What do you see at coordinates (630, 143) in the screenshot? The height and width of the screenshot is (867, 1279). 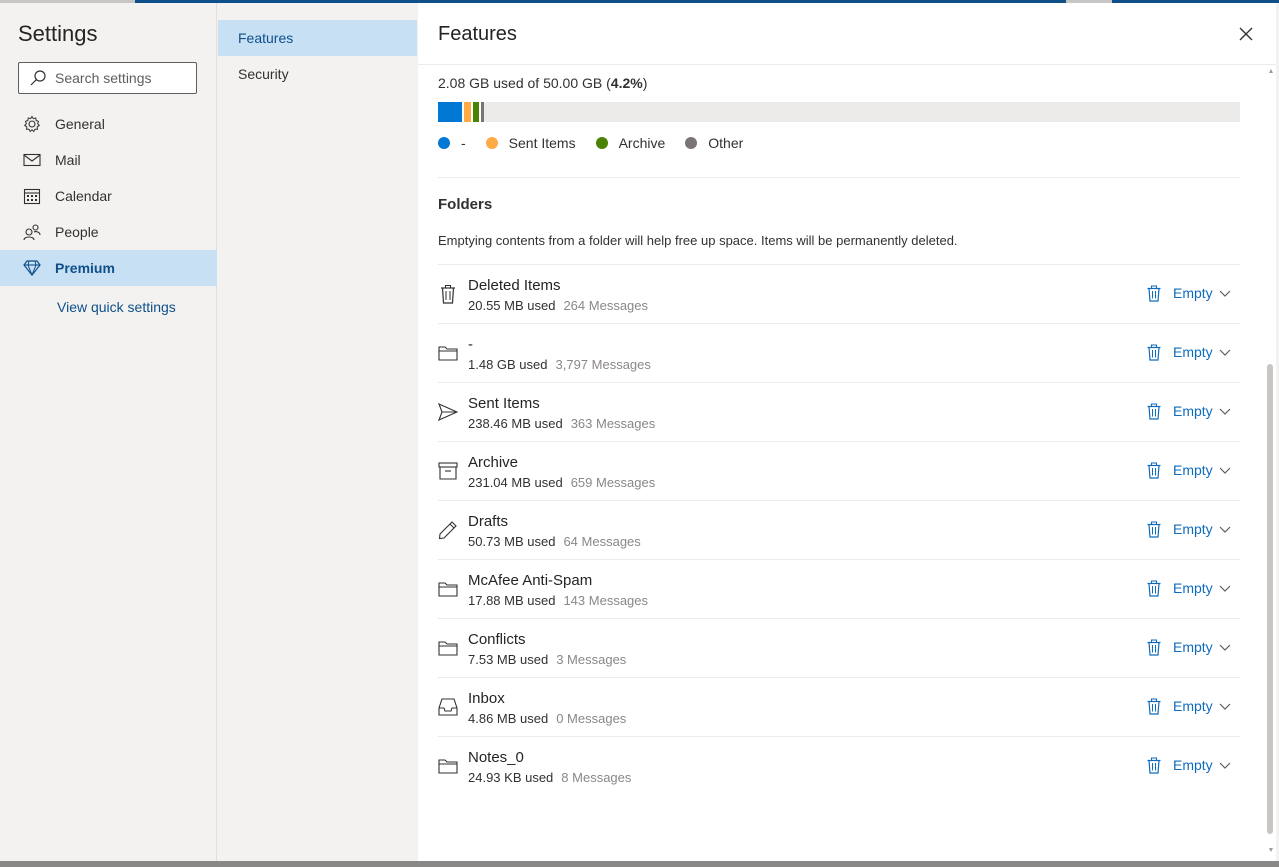 I see `legend-item: Archive` at bounding box center [630, 143].